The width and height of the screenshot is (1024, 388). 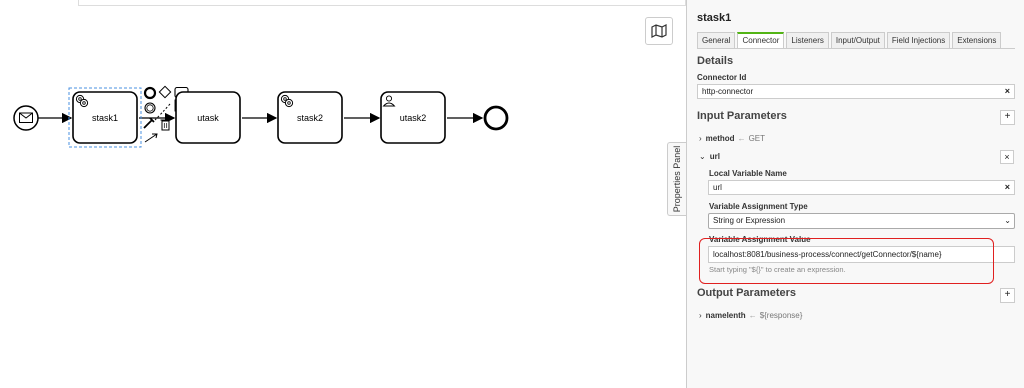 I want to click on wrench-icon, so click(x=149, y=123).